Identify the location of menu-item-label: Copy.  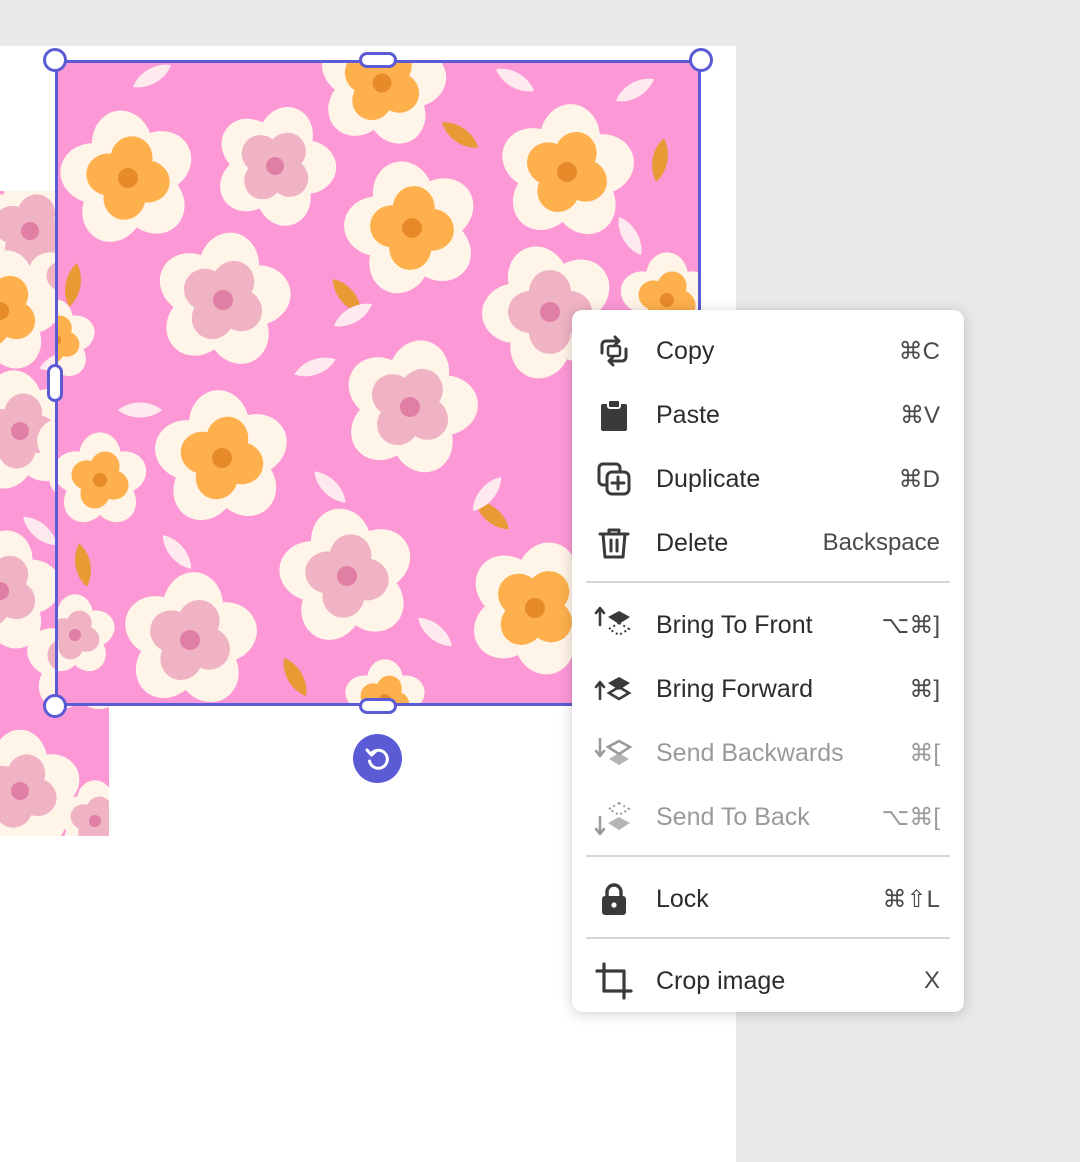
(685, 350).